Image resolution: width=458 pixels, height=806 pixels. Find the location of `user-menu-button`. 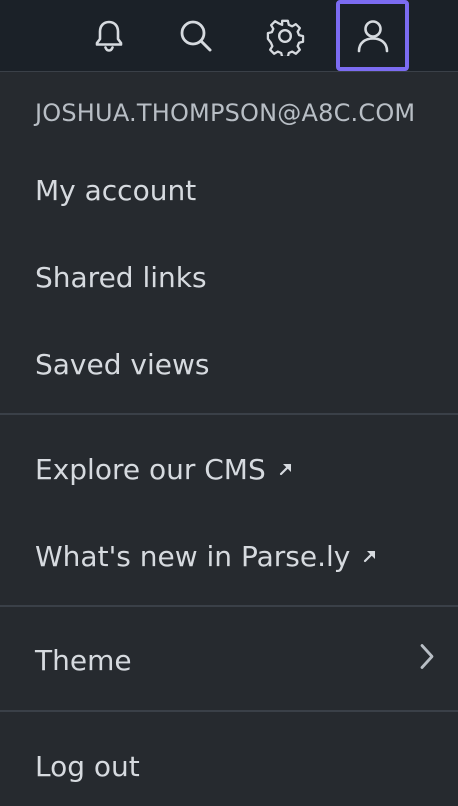

user-menu-button is located at coordinates (372, 35).